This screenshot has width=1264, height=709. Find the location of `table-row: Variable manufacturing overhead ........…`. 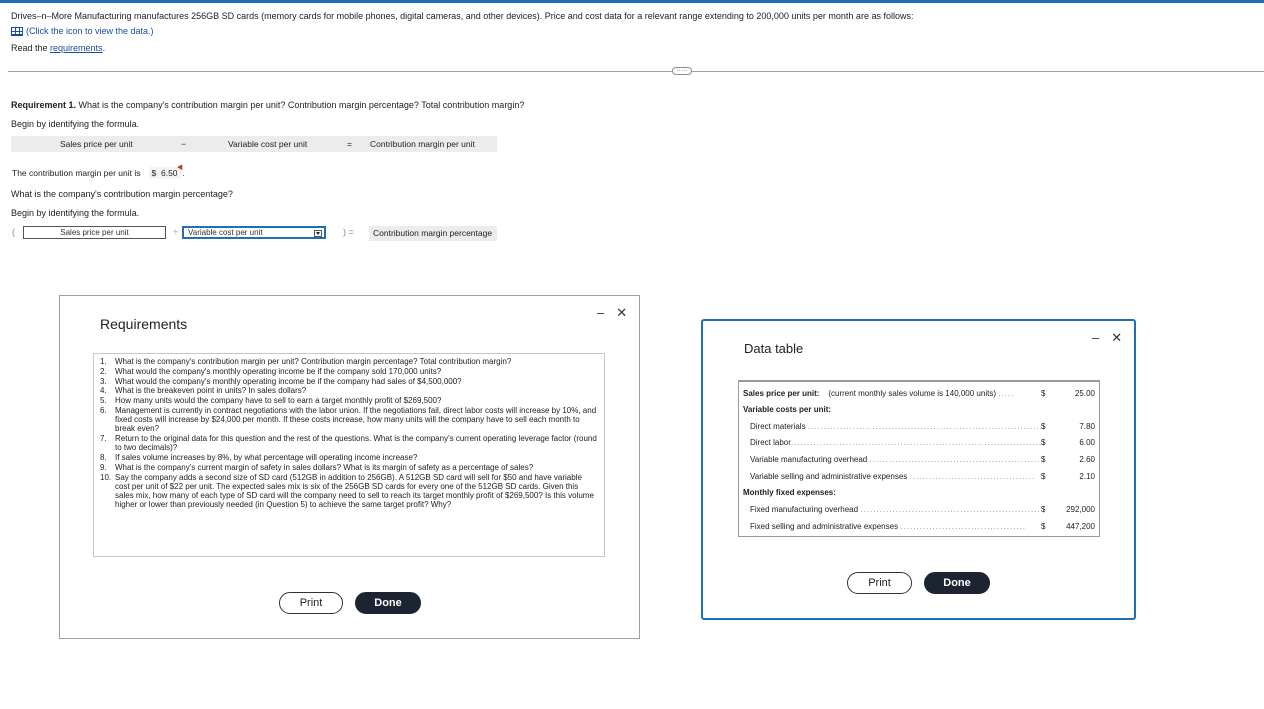

table-row: Variable manufacturing overhead ........… is located at coordinates (919, 460).